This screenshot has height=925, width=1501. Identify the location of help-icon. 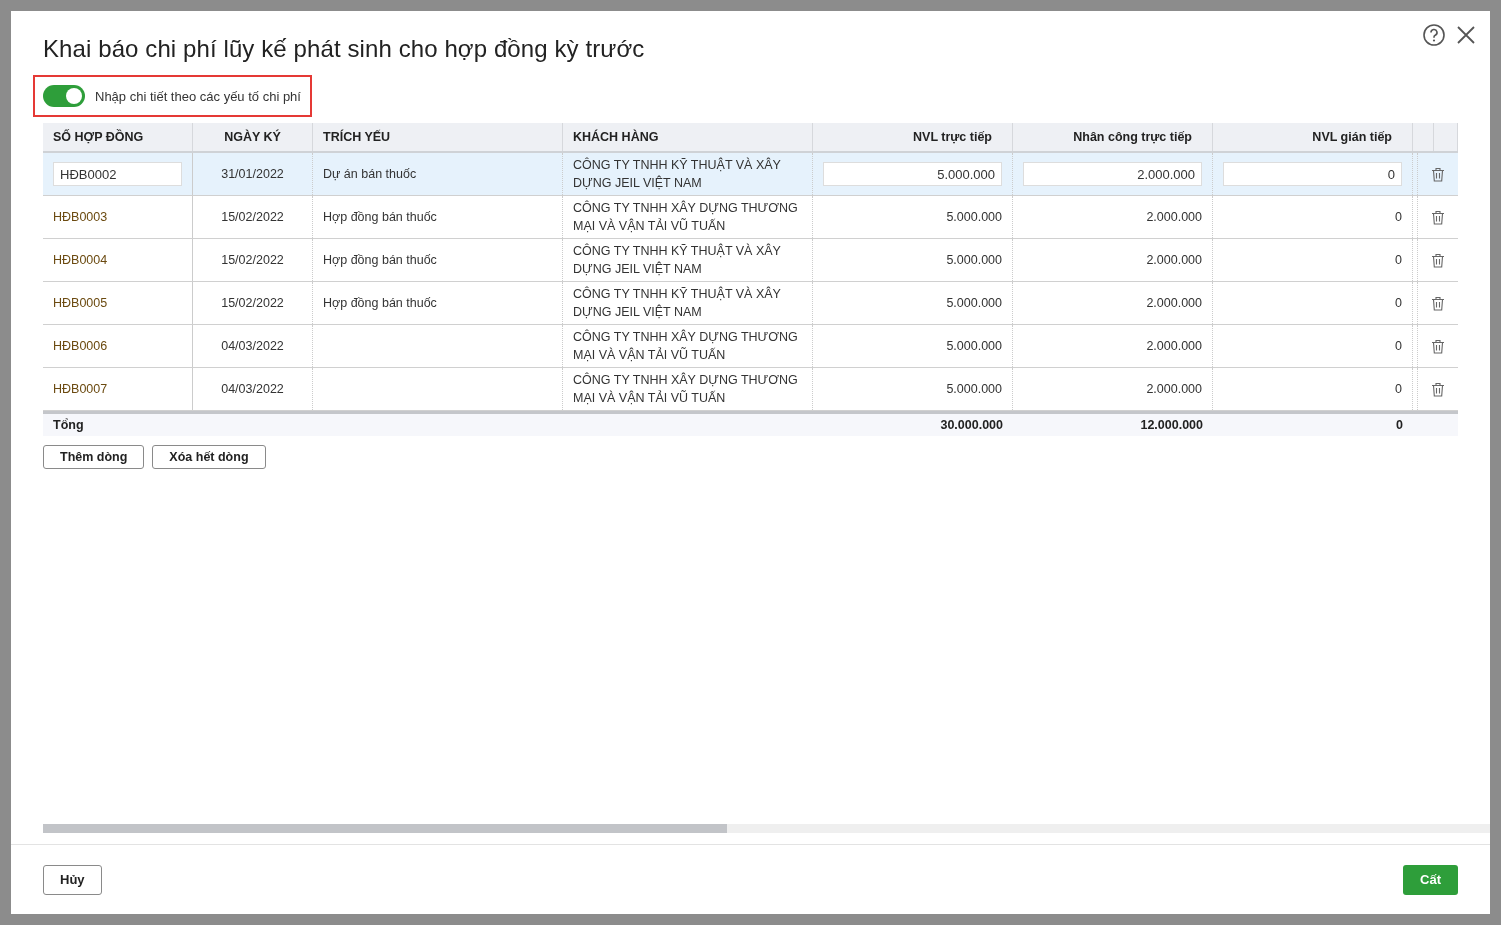
(1434, 35).